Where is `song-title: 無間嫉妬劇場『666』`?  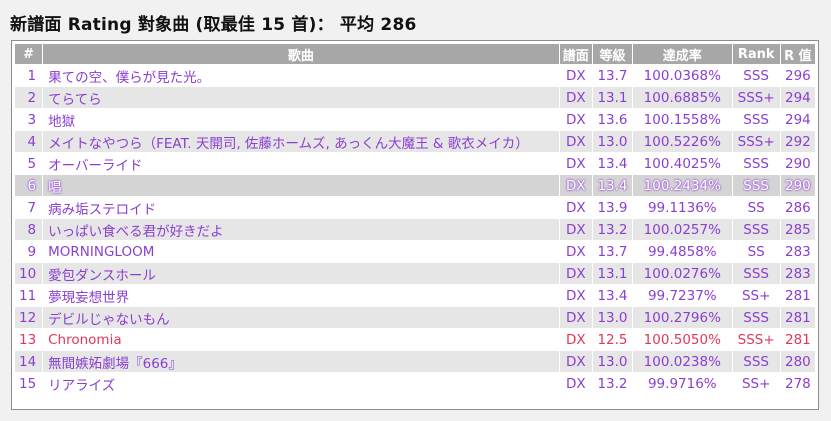 song-title: 無間嫉妬劇場『666』 is located at coordinates (301, 361).